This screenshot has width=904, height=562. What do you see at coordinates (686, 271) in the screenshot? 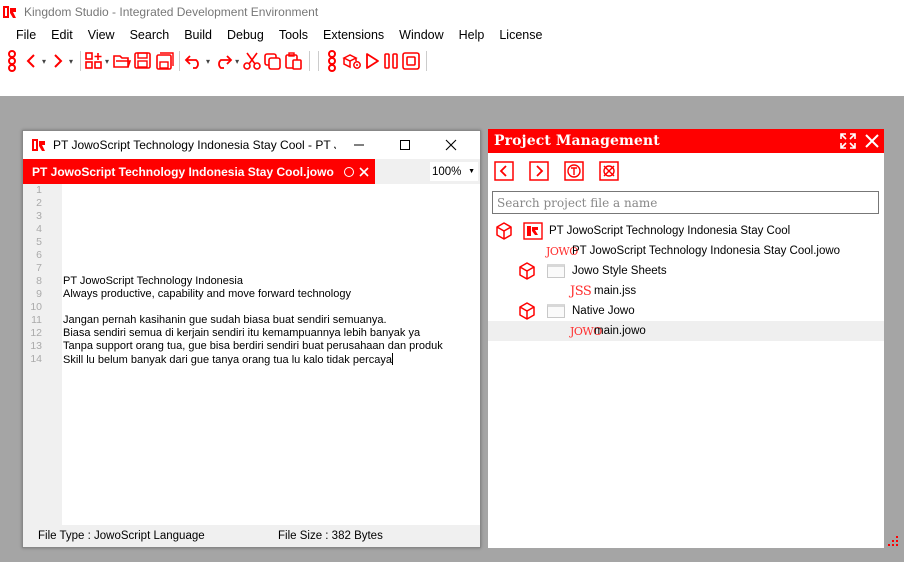
I see `tree-item-folder: Jowo Style Sheets` at bounding box center [686, 271].